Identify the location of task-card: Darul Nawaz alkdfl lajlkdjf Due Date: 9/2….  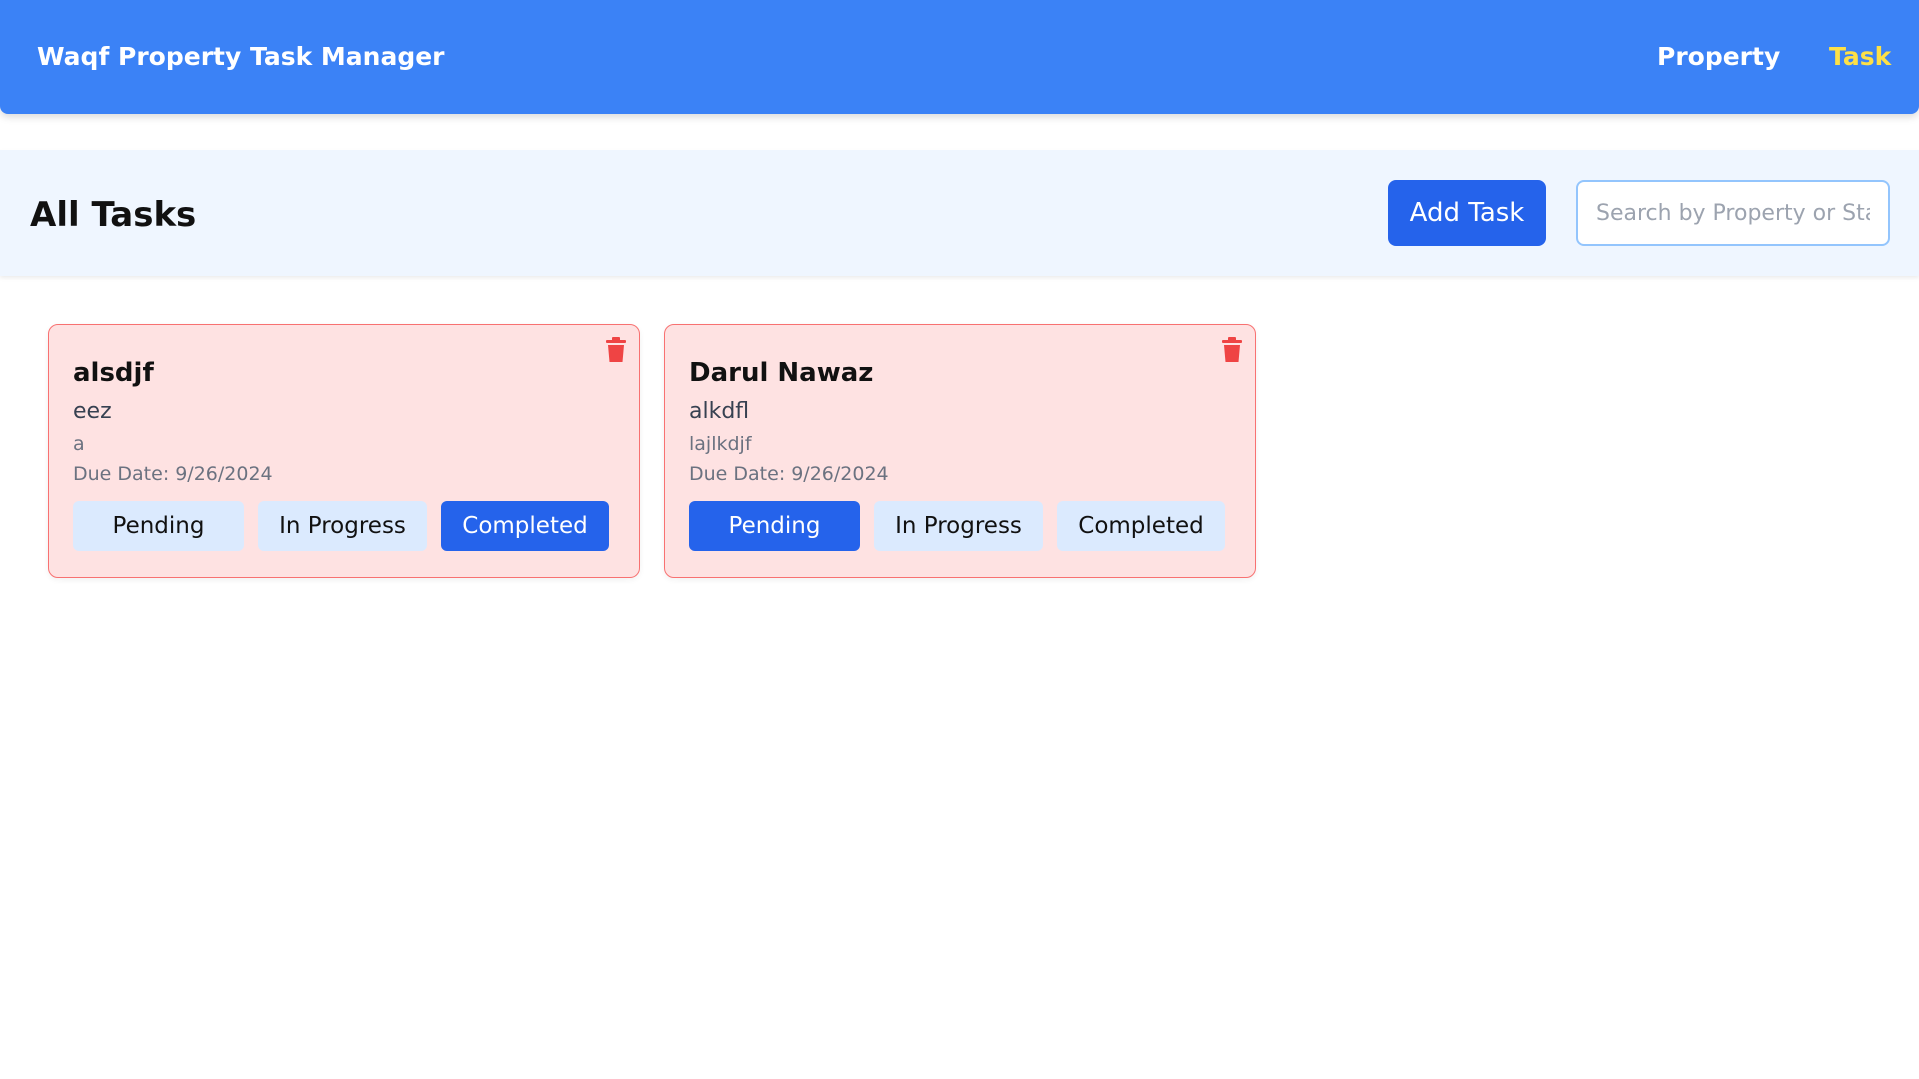
(960, 451).